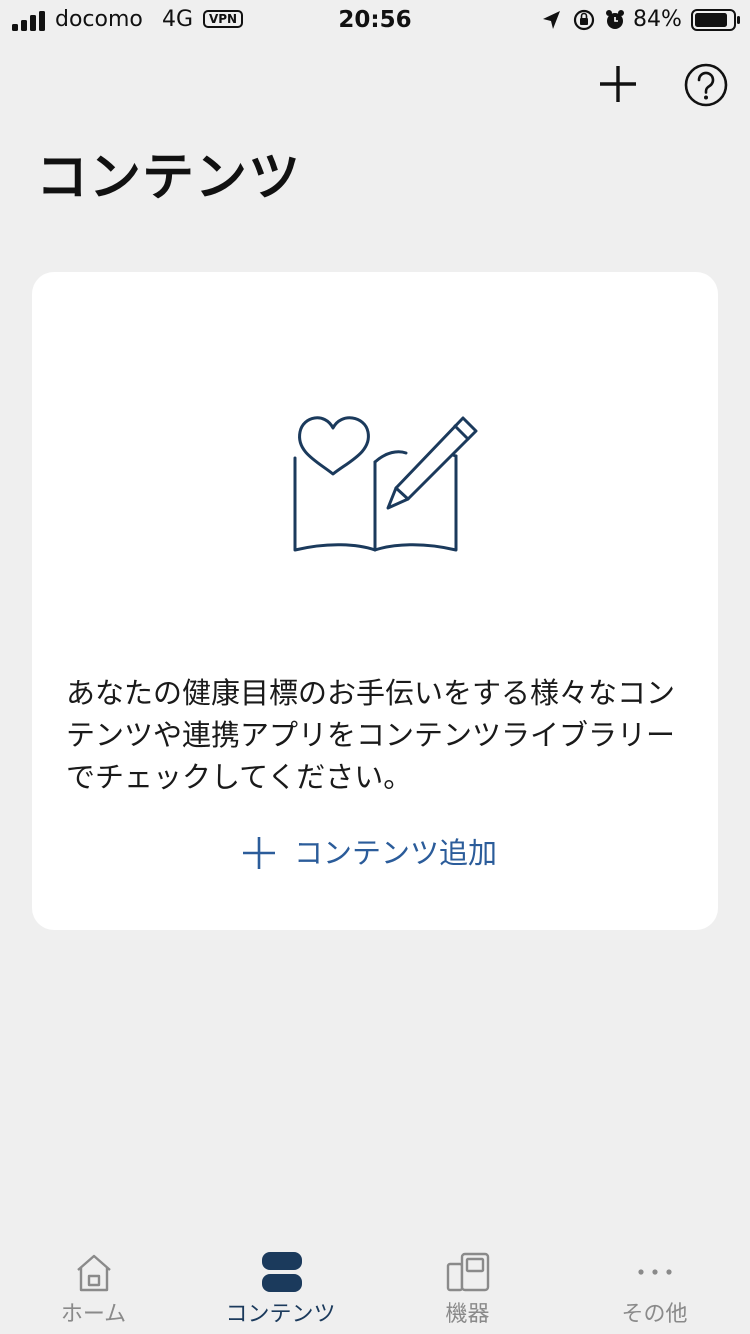  What do you see at coordinates (93, 1273) in the screenshot?
I see `home-icon` at bounding box center [93, 1273].